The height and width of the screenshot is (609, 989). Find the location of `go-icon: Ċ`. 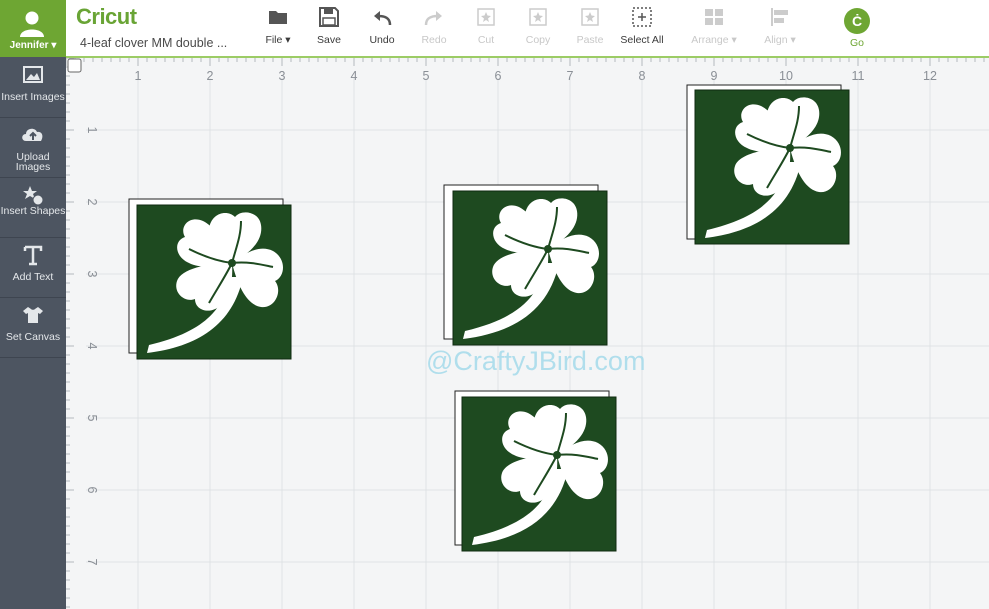

go-icon: Ċ is located at coordinates (857, 21).